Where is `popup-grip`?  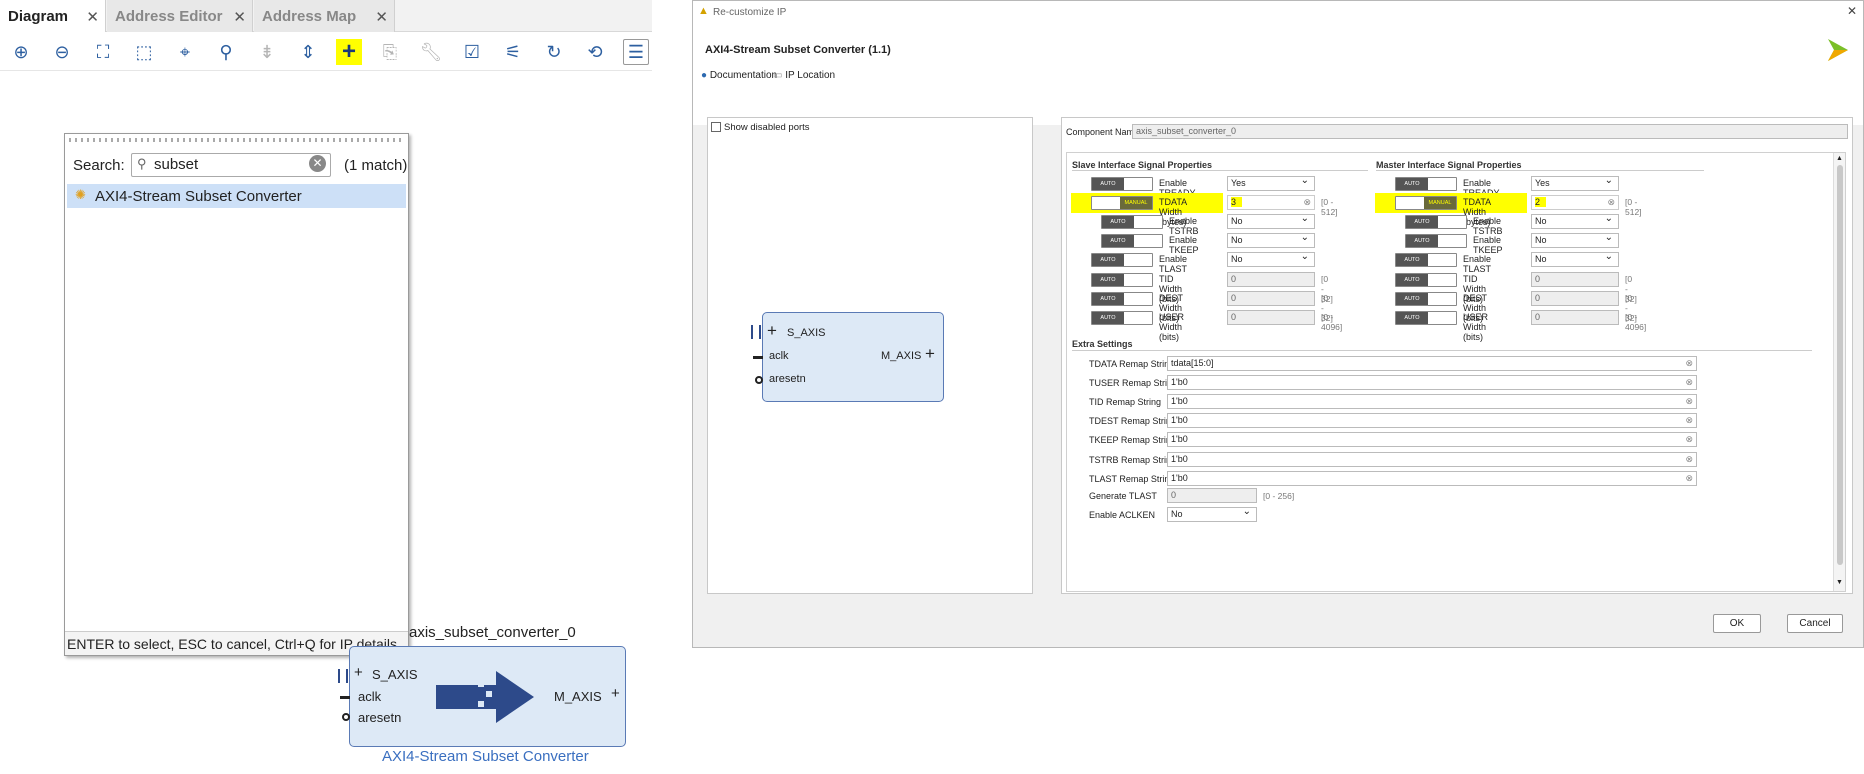
popup-grip is located at coordinates (236, 140).